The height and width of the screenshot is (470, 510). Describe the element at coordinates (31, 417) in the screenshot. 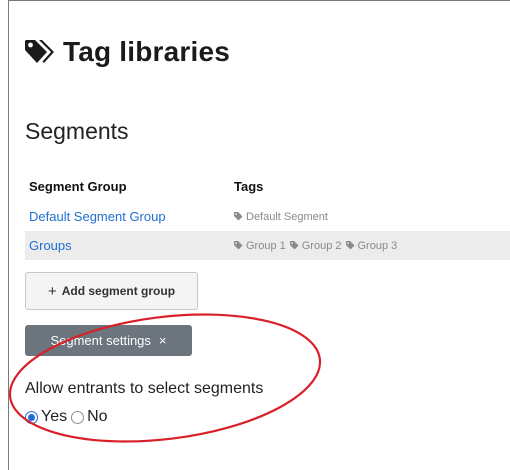

I see `radio-yes` at that location.